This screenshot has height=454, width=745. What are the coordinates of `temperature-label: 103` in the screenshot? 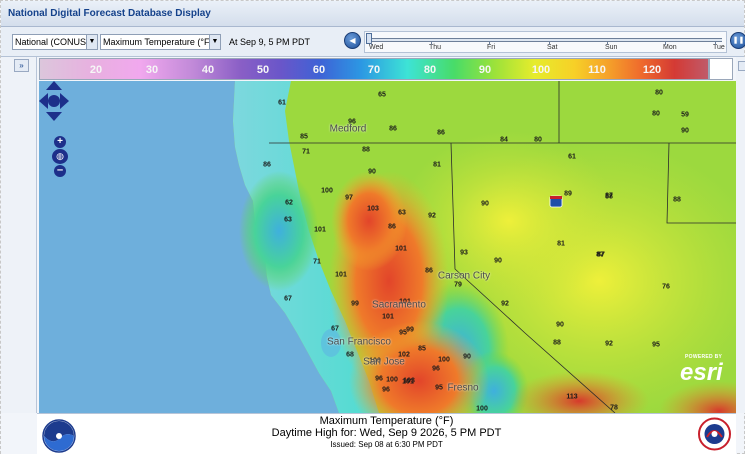 It's located at (373, 209).